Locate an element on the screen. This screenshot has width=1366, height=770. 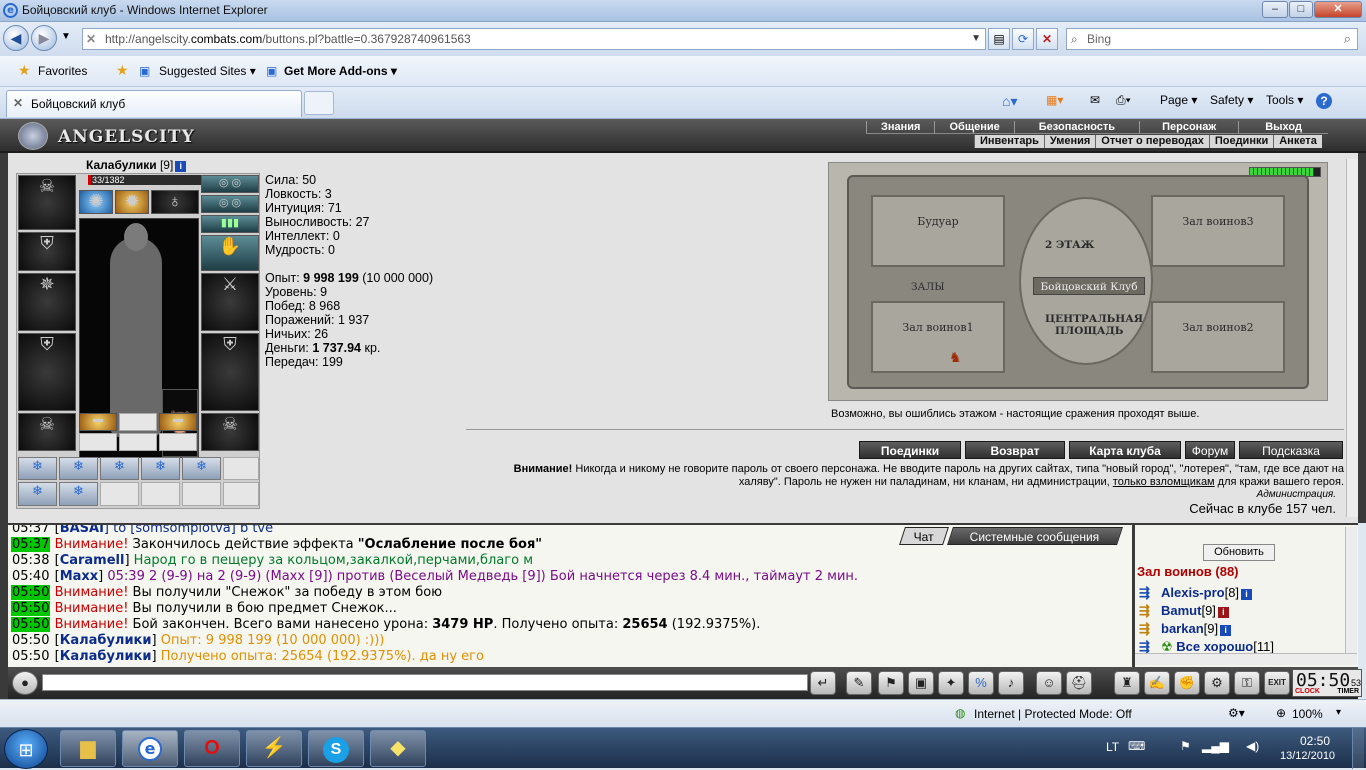
show-desktop-button is located at coordinates (1358, 748).